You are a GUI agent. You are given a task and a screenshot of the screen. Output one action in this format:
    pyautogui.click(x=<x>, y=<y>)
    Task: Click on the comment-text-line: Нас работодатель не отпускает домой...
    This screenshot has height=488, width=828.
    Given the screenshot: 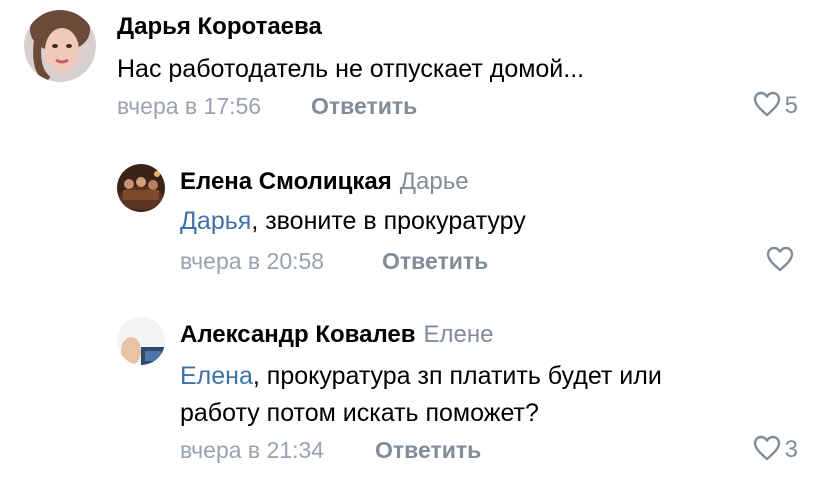 What is the action you would take?
    pyautogui.click(x=351, y=69)
    